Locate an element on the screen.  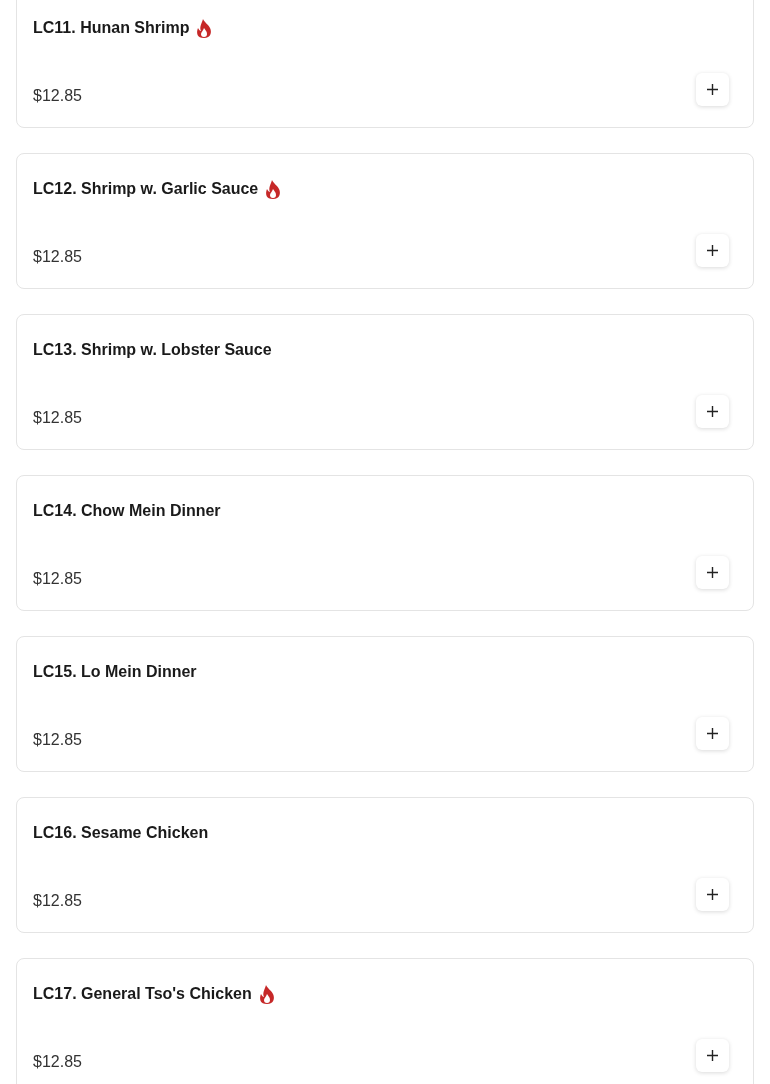
item-name: LC14. Chow Mein Dinner is located at coordinates (127, 511).